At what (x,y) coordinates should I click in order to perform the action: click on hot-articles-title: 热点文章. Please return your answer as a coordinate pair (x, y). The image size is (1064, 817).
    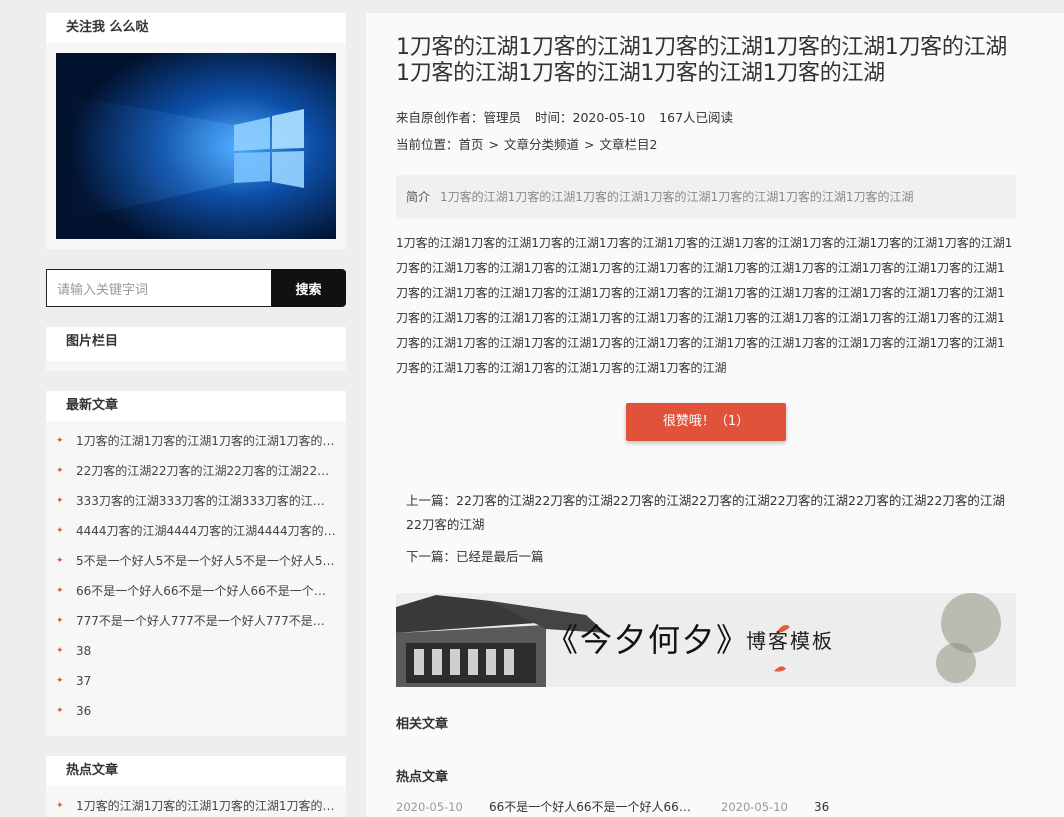
    Looking at the image, I should click on (196, 771).